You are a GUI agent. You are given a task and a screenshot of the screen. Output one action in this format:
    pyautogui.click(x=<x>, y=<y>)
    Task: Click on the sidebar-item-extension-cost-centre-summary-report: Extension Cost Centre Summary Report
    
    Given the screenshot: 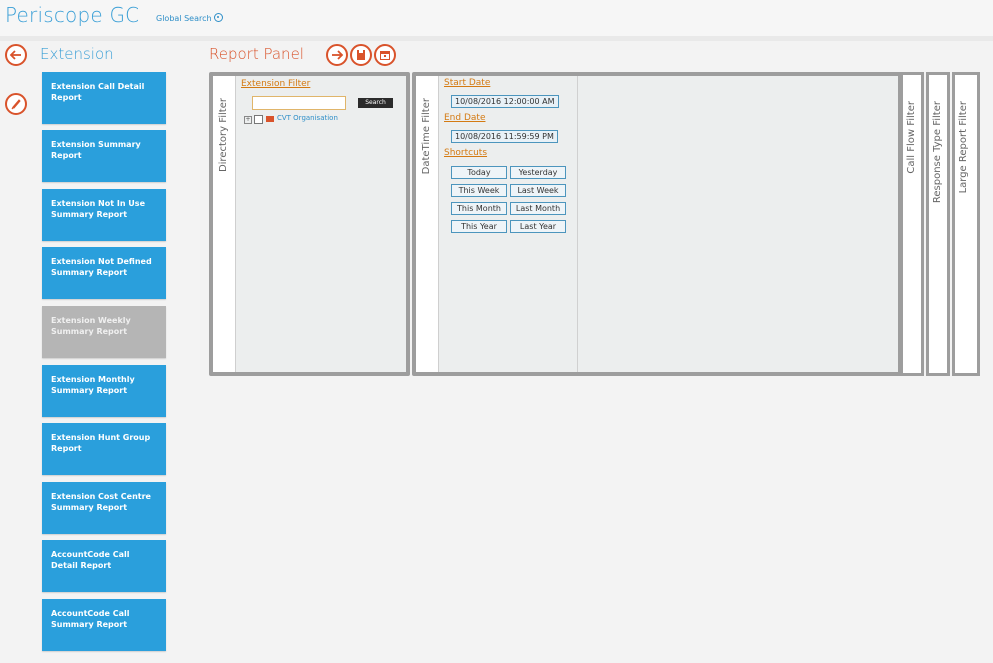 What is the action you would take?
    pyautogui.click(x=104, y=508)
    